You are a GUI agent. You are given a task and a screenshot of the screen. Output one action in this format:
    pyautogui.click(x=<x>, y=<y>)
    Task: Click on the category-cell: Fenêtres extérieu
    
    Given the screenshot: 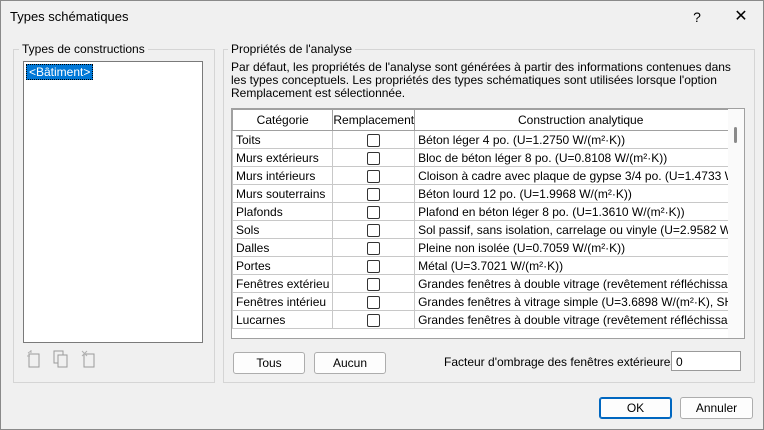 What is the action you would take?
    pyautogui.click(x=283, y=283)
    